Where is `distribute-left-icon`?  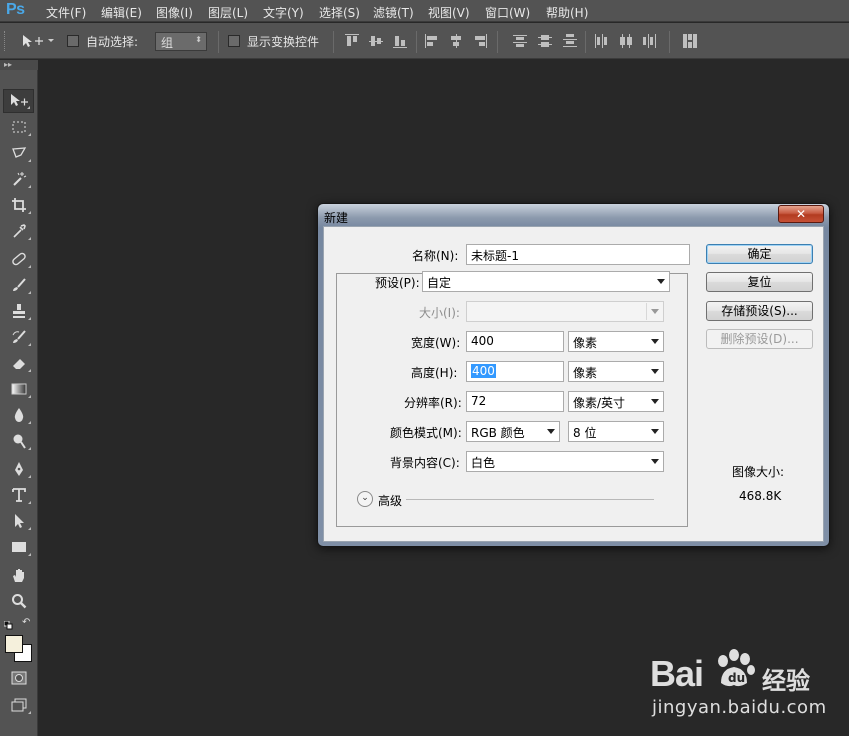
distribute-left-icon is located at coordinates (601, 41).